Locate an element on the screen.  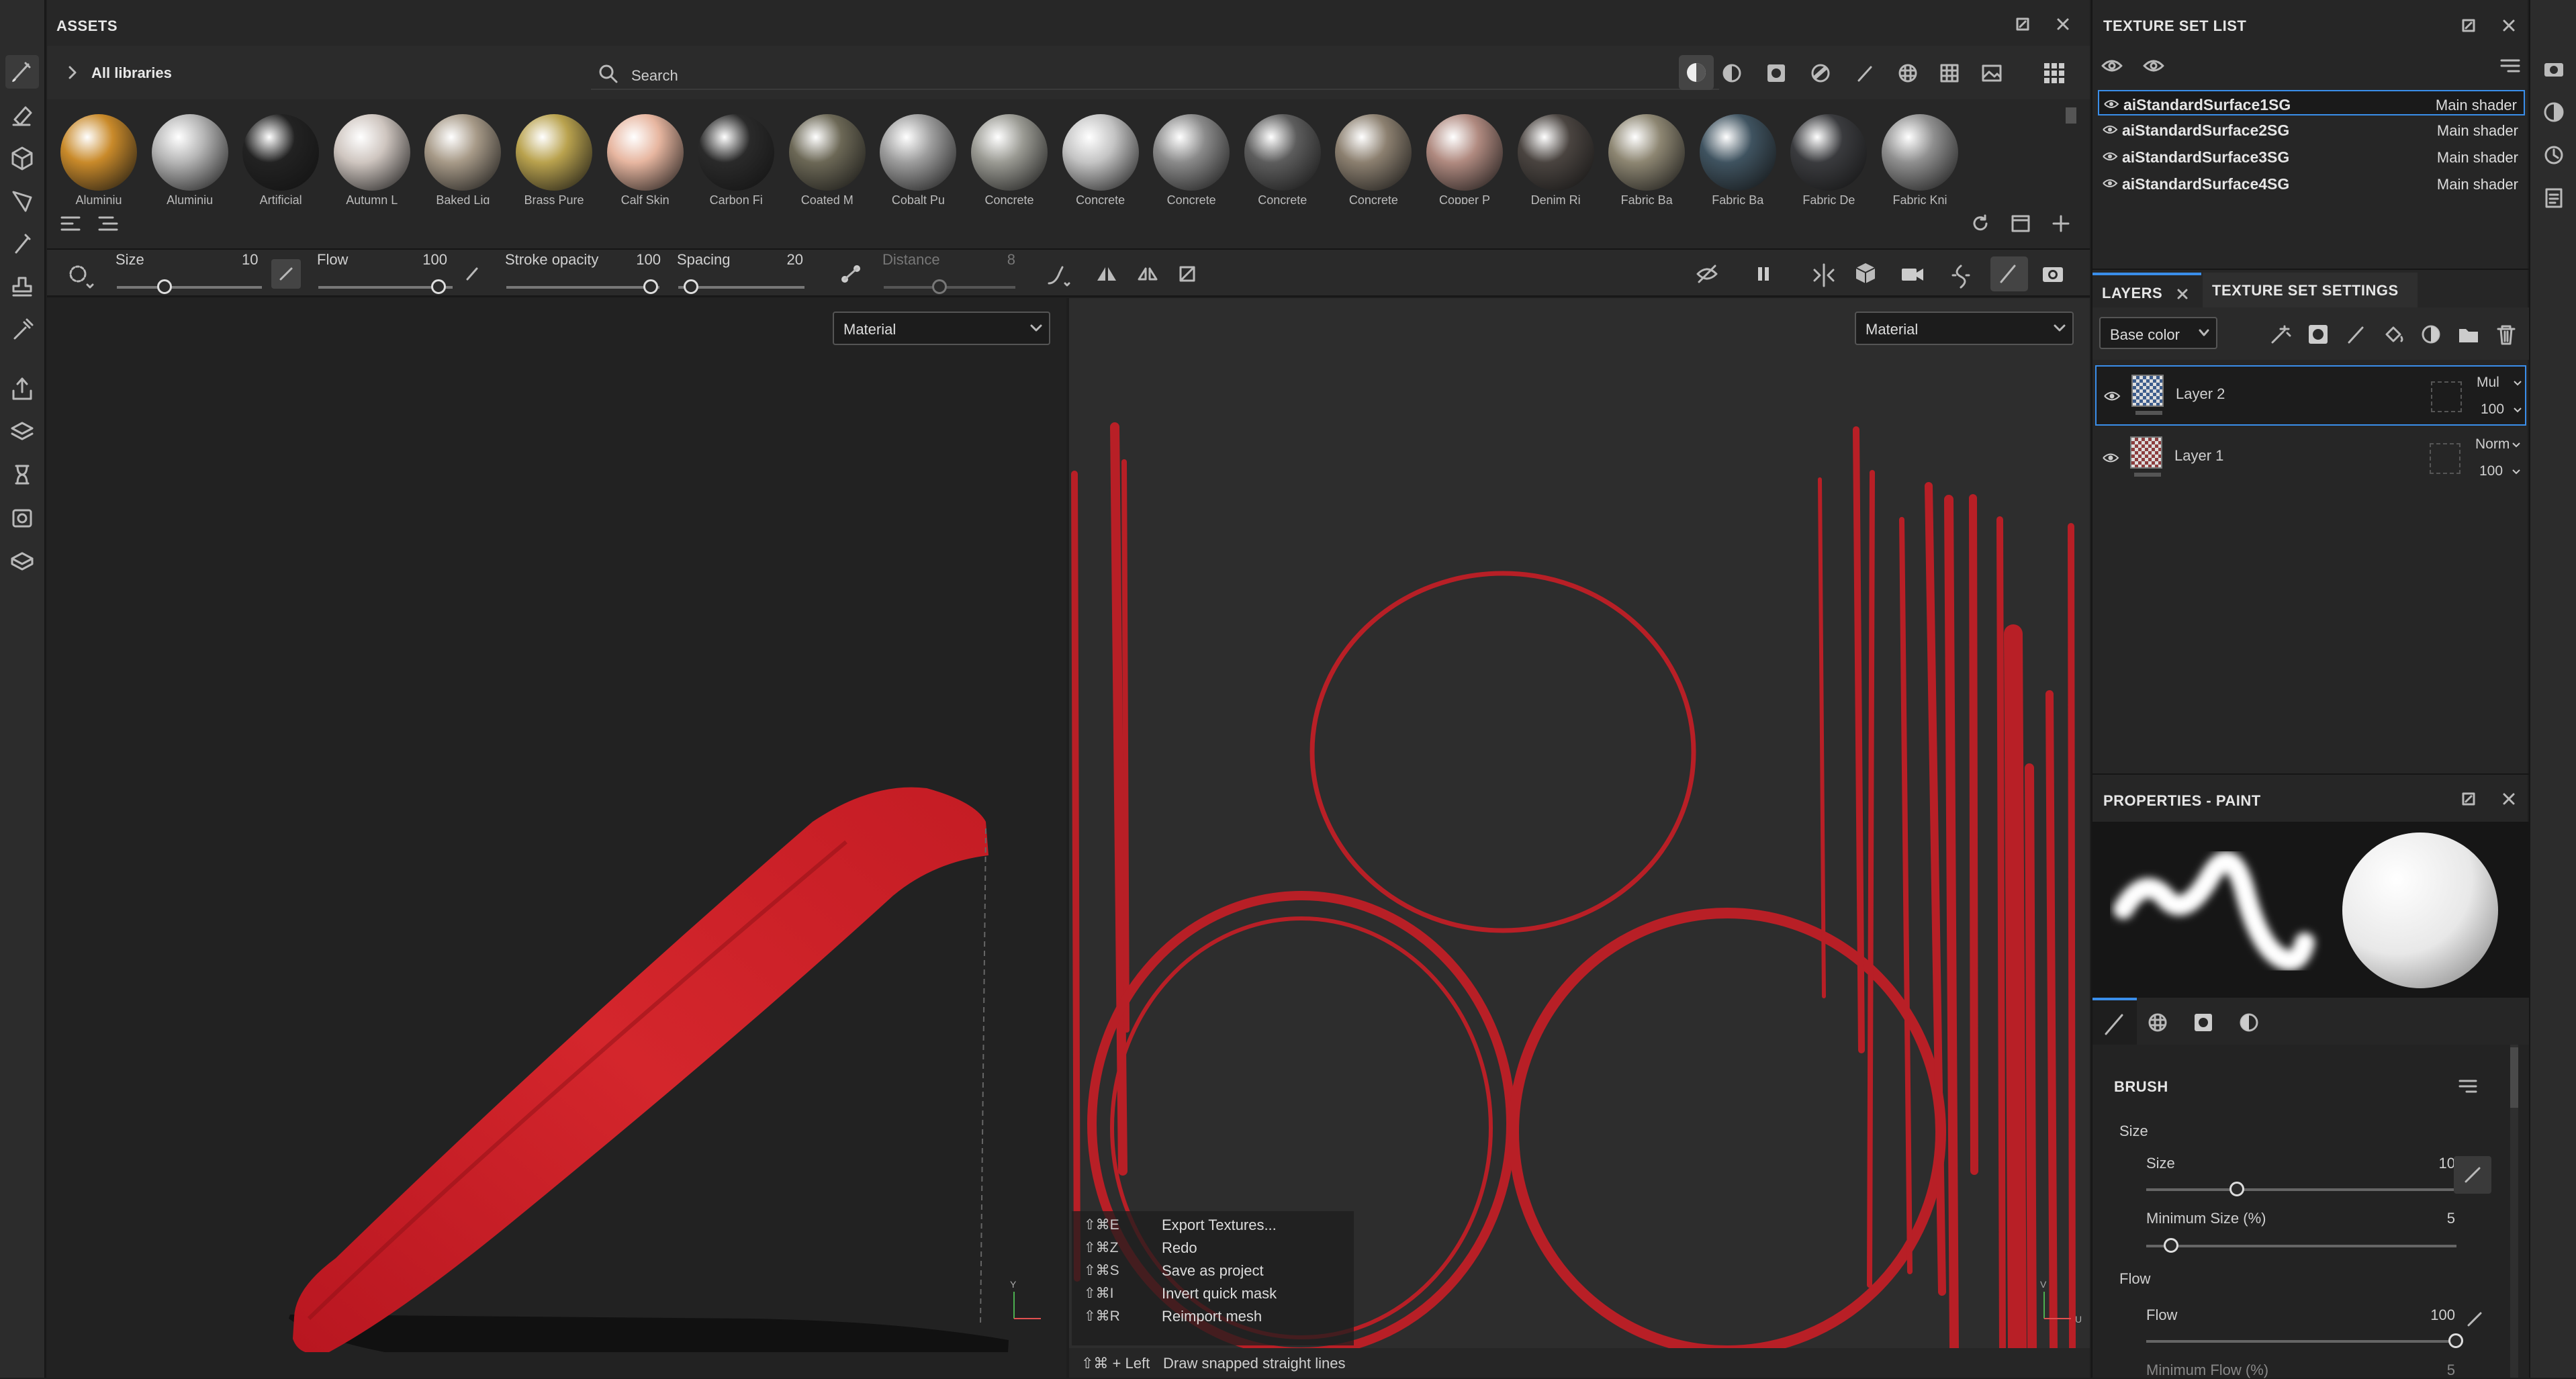
camera-bake-icon is located at coordinates (22, 517).